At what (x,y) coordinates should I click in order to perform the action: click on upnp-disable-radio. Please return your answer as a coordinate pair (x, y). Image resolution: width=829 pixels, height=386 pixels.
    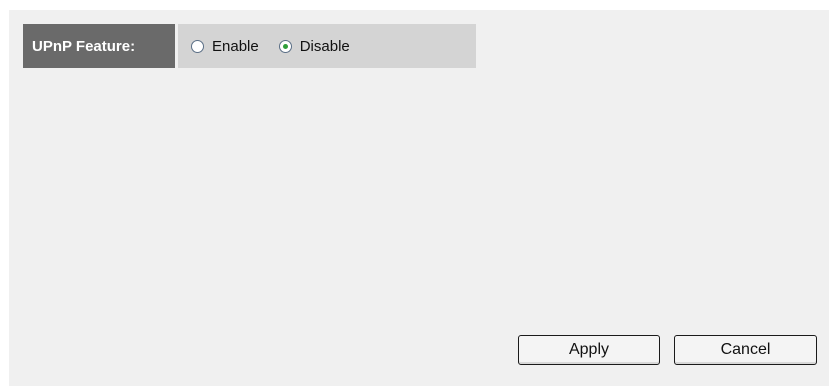
    Looking at the image, I should click on (285, 46).